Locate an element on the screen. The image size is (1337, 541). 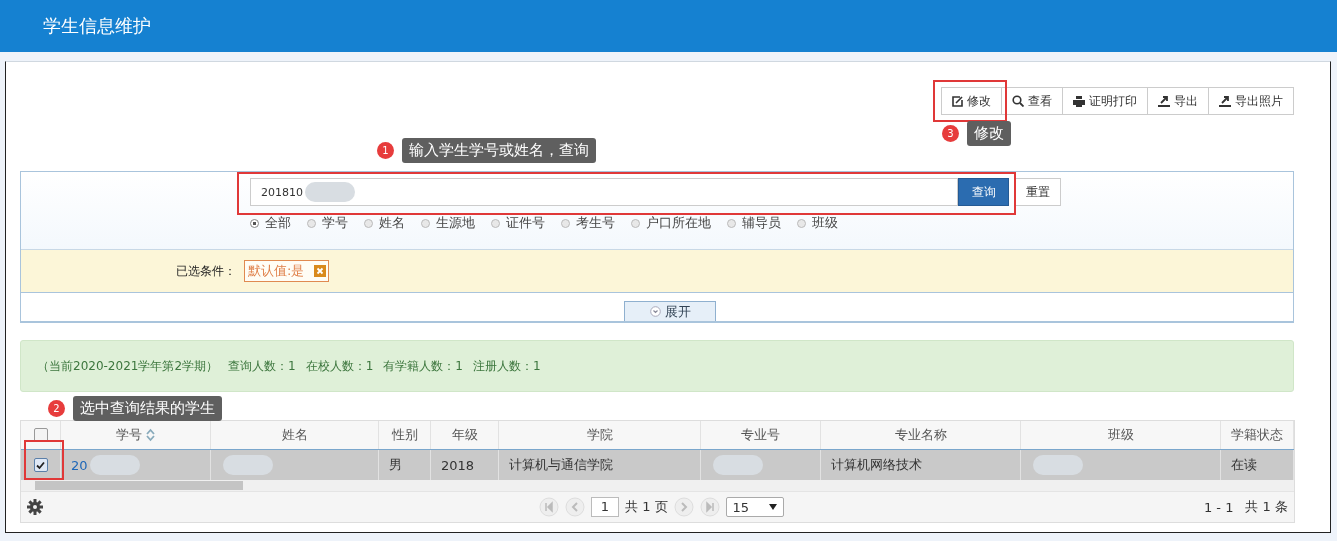
count-label: 注册人数：1 is located at coordinates (506, 366).